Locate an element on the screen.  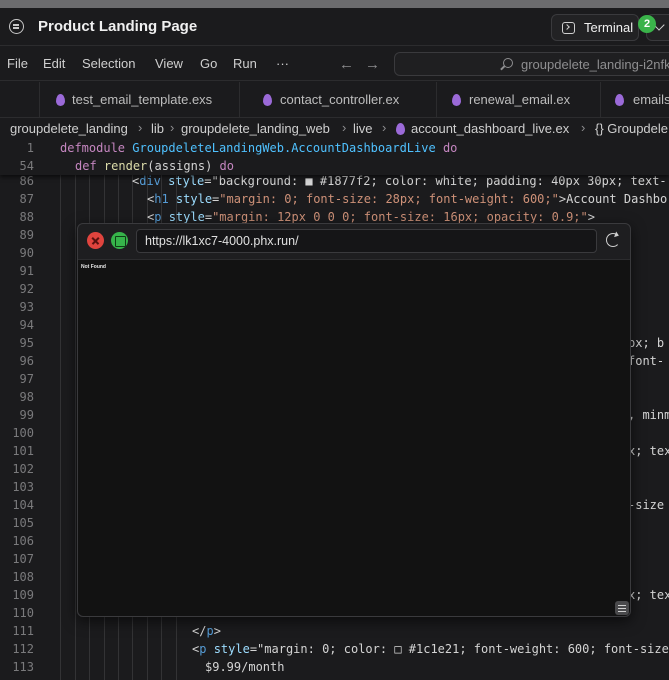
line-number: 111 is located at coordinates (23, 631).